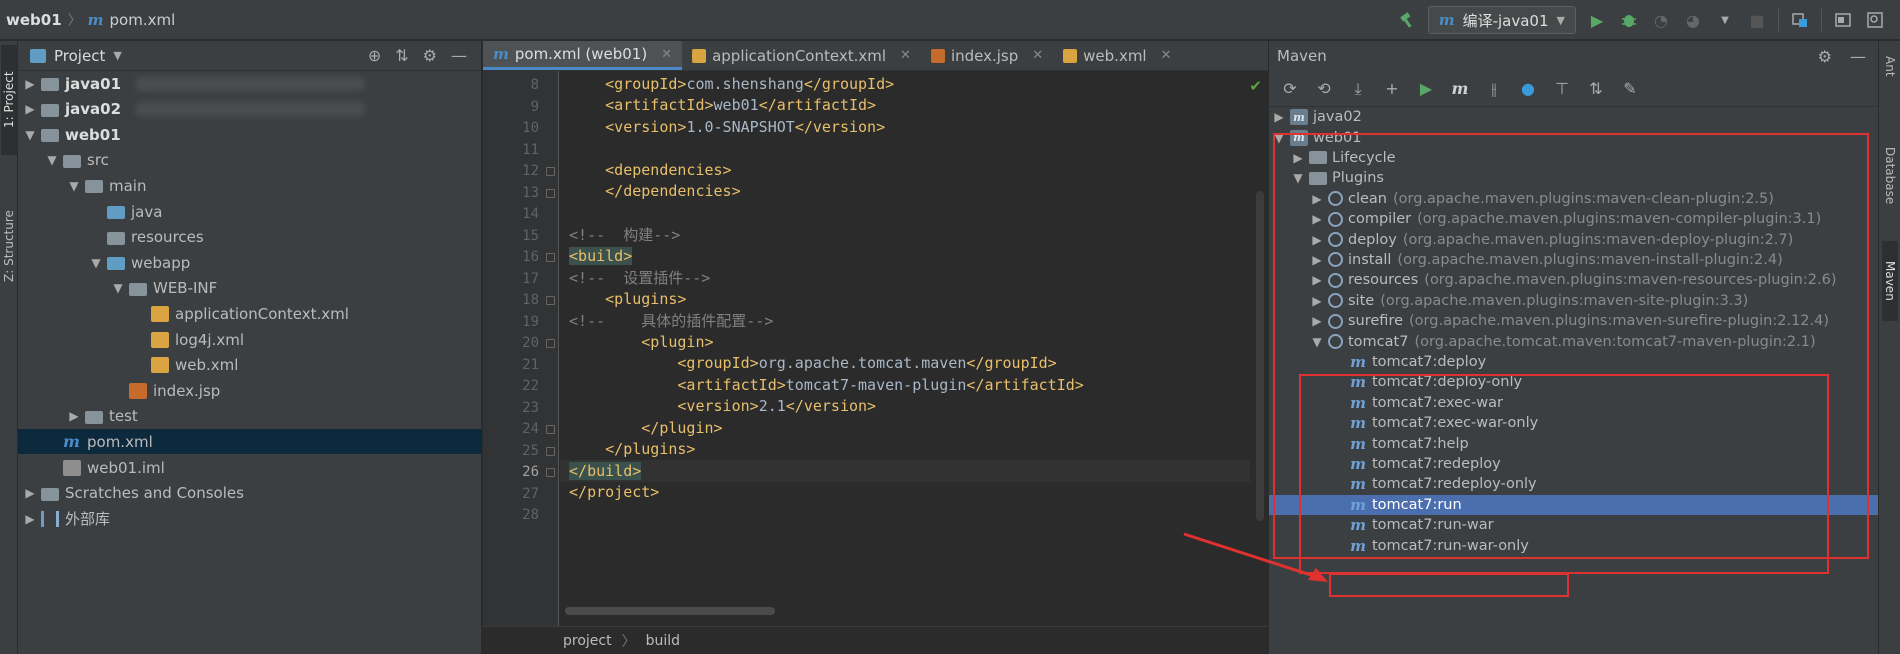 This screenshot has height=654, width=1900. What do you see at coordinates (1574, 545) in the screenshot?
I see `maven-tree-item: m tomcat7:run-war-only` at bounding box center [1574, 545].